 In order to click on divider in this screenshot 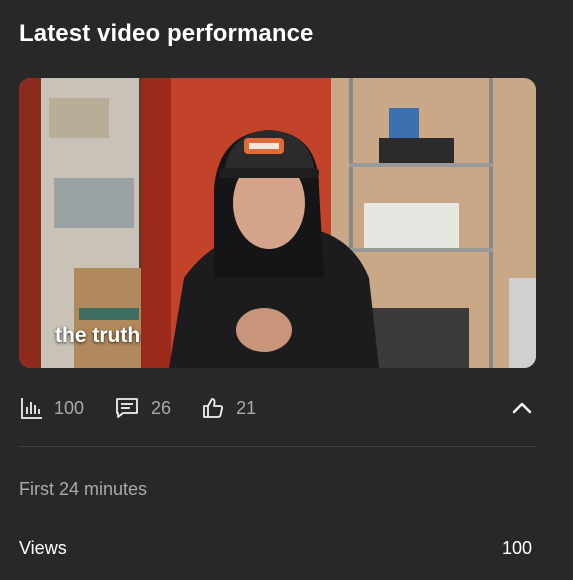, I will do `click(277, 446)`.